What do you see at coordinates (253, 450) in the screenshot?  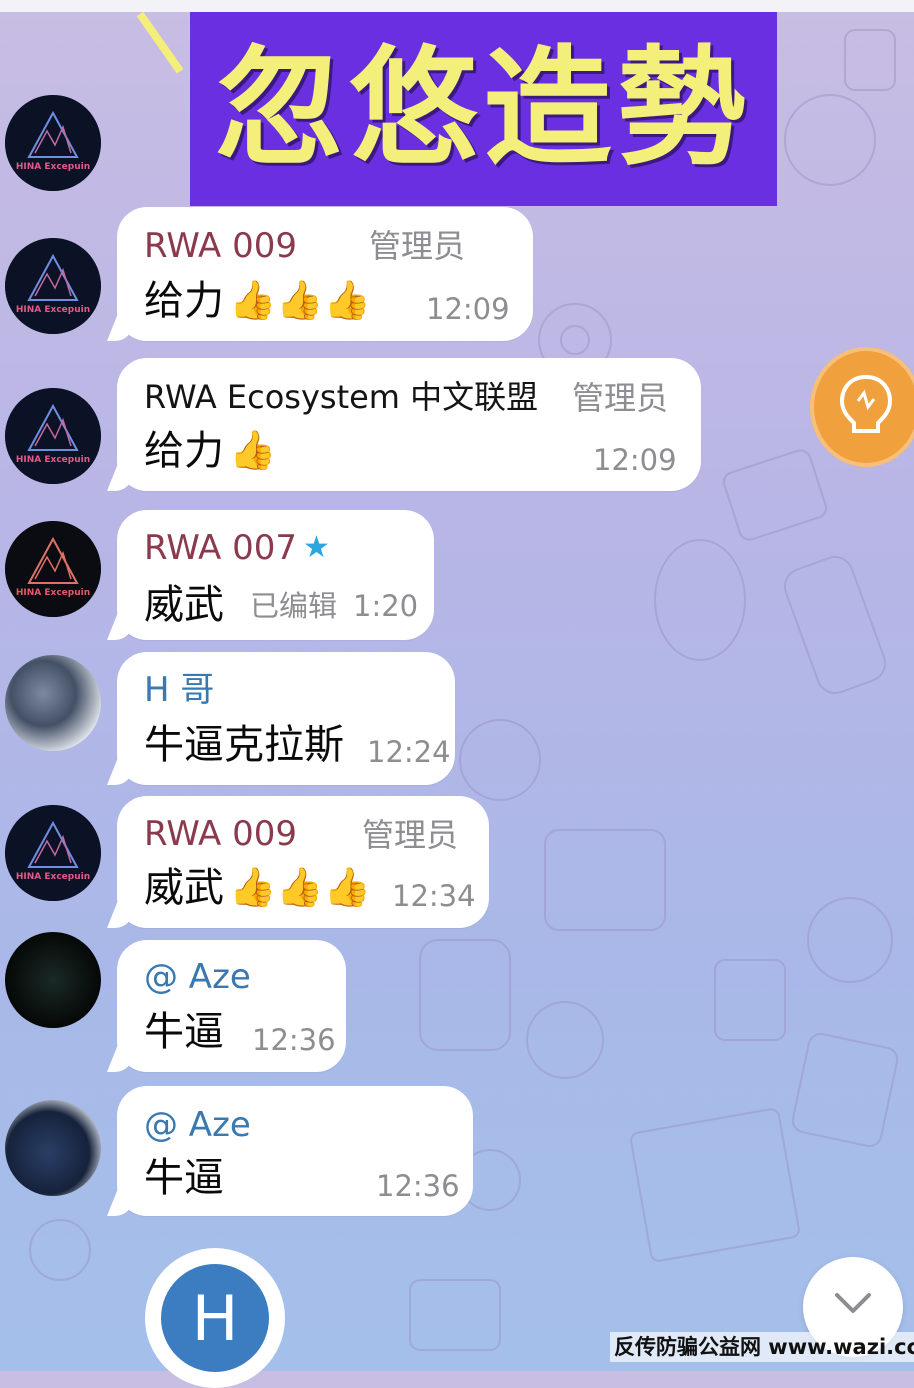 I see `thumbs-up-icon: 👍` at bounding box center [253, 450].